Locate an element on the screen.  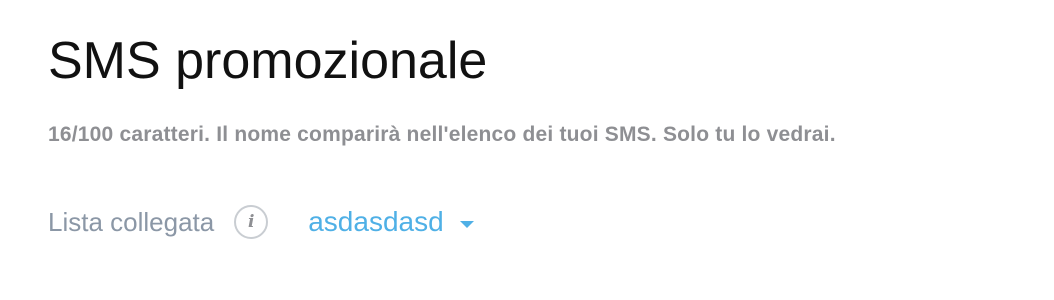
campaign-name-title: SMS promozionale is located at coordinates (267, 61).